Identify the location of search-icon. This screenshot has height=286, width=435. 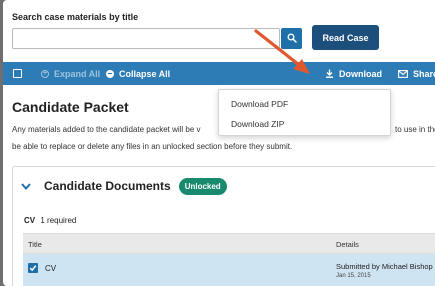
(292, 38).